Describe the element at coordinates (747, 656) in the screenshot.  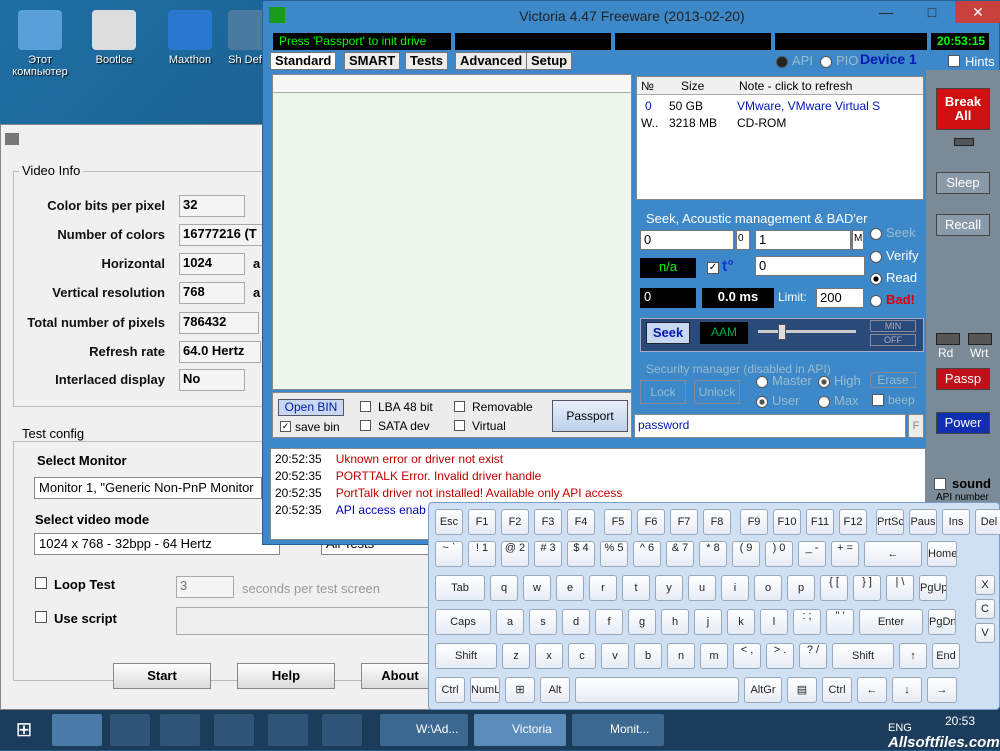
I see `key: < ,` at that location.